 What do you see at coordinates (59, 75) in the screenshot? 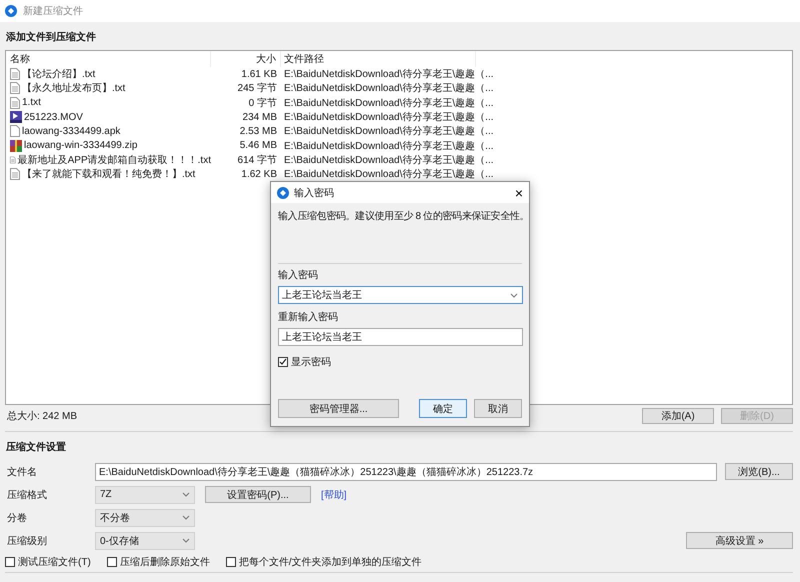
I see `file-name: 【论坛介绍】.txt` at bounding box center [59, 75].